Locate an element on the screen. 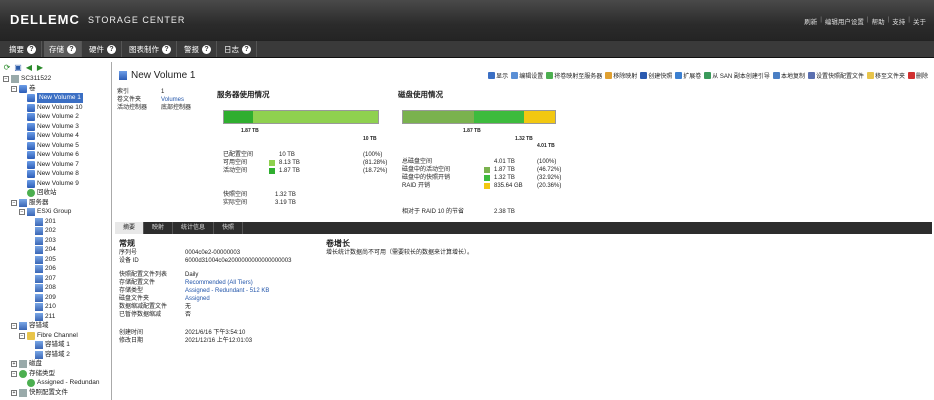 Image resolution: width=934 pixels, height=400 pixels. tree-server-host: 209 is located at coordinates (55, 298).